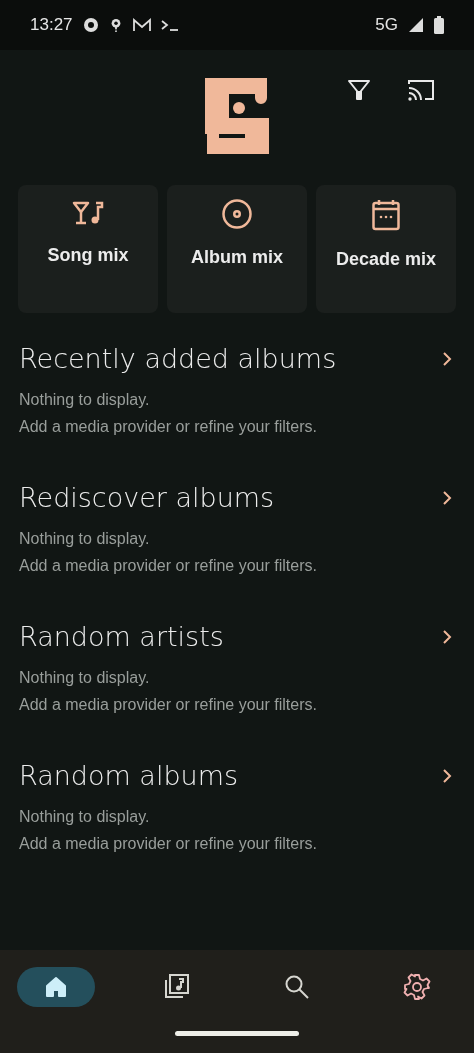 The width and height of the screenshot is (474, 1053). Describe the element at coordinates (417, 987) in the screenshot. I see `settings-icon` at that location.